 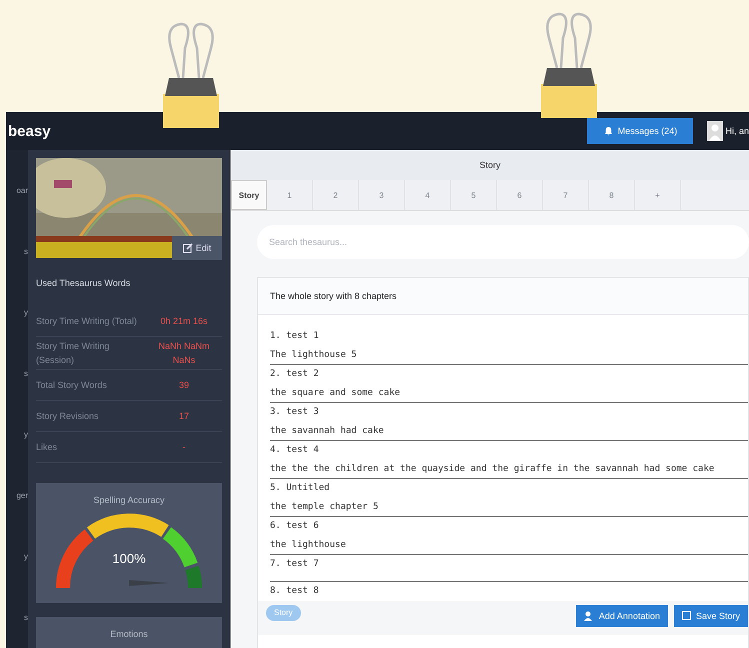 I want to click on chapter-heading: 5. Untitled, so click(x=300, y=488).